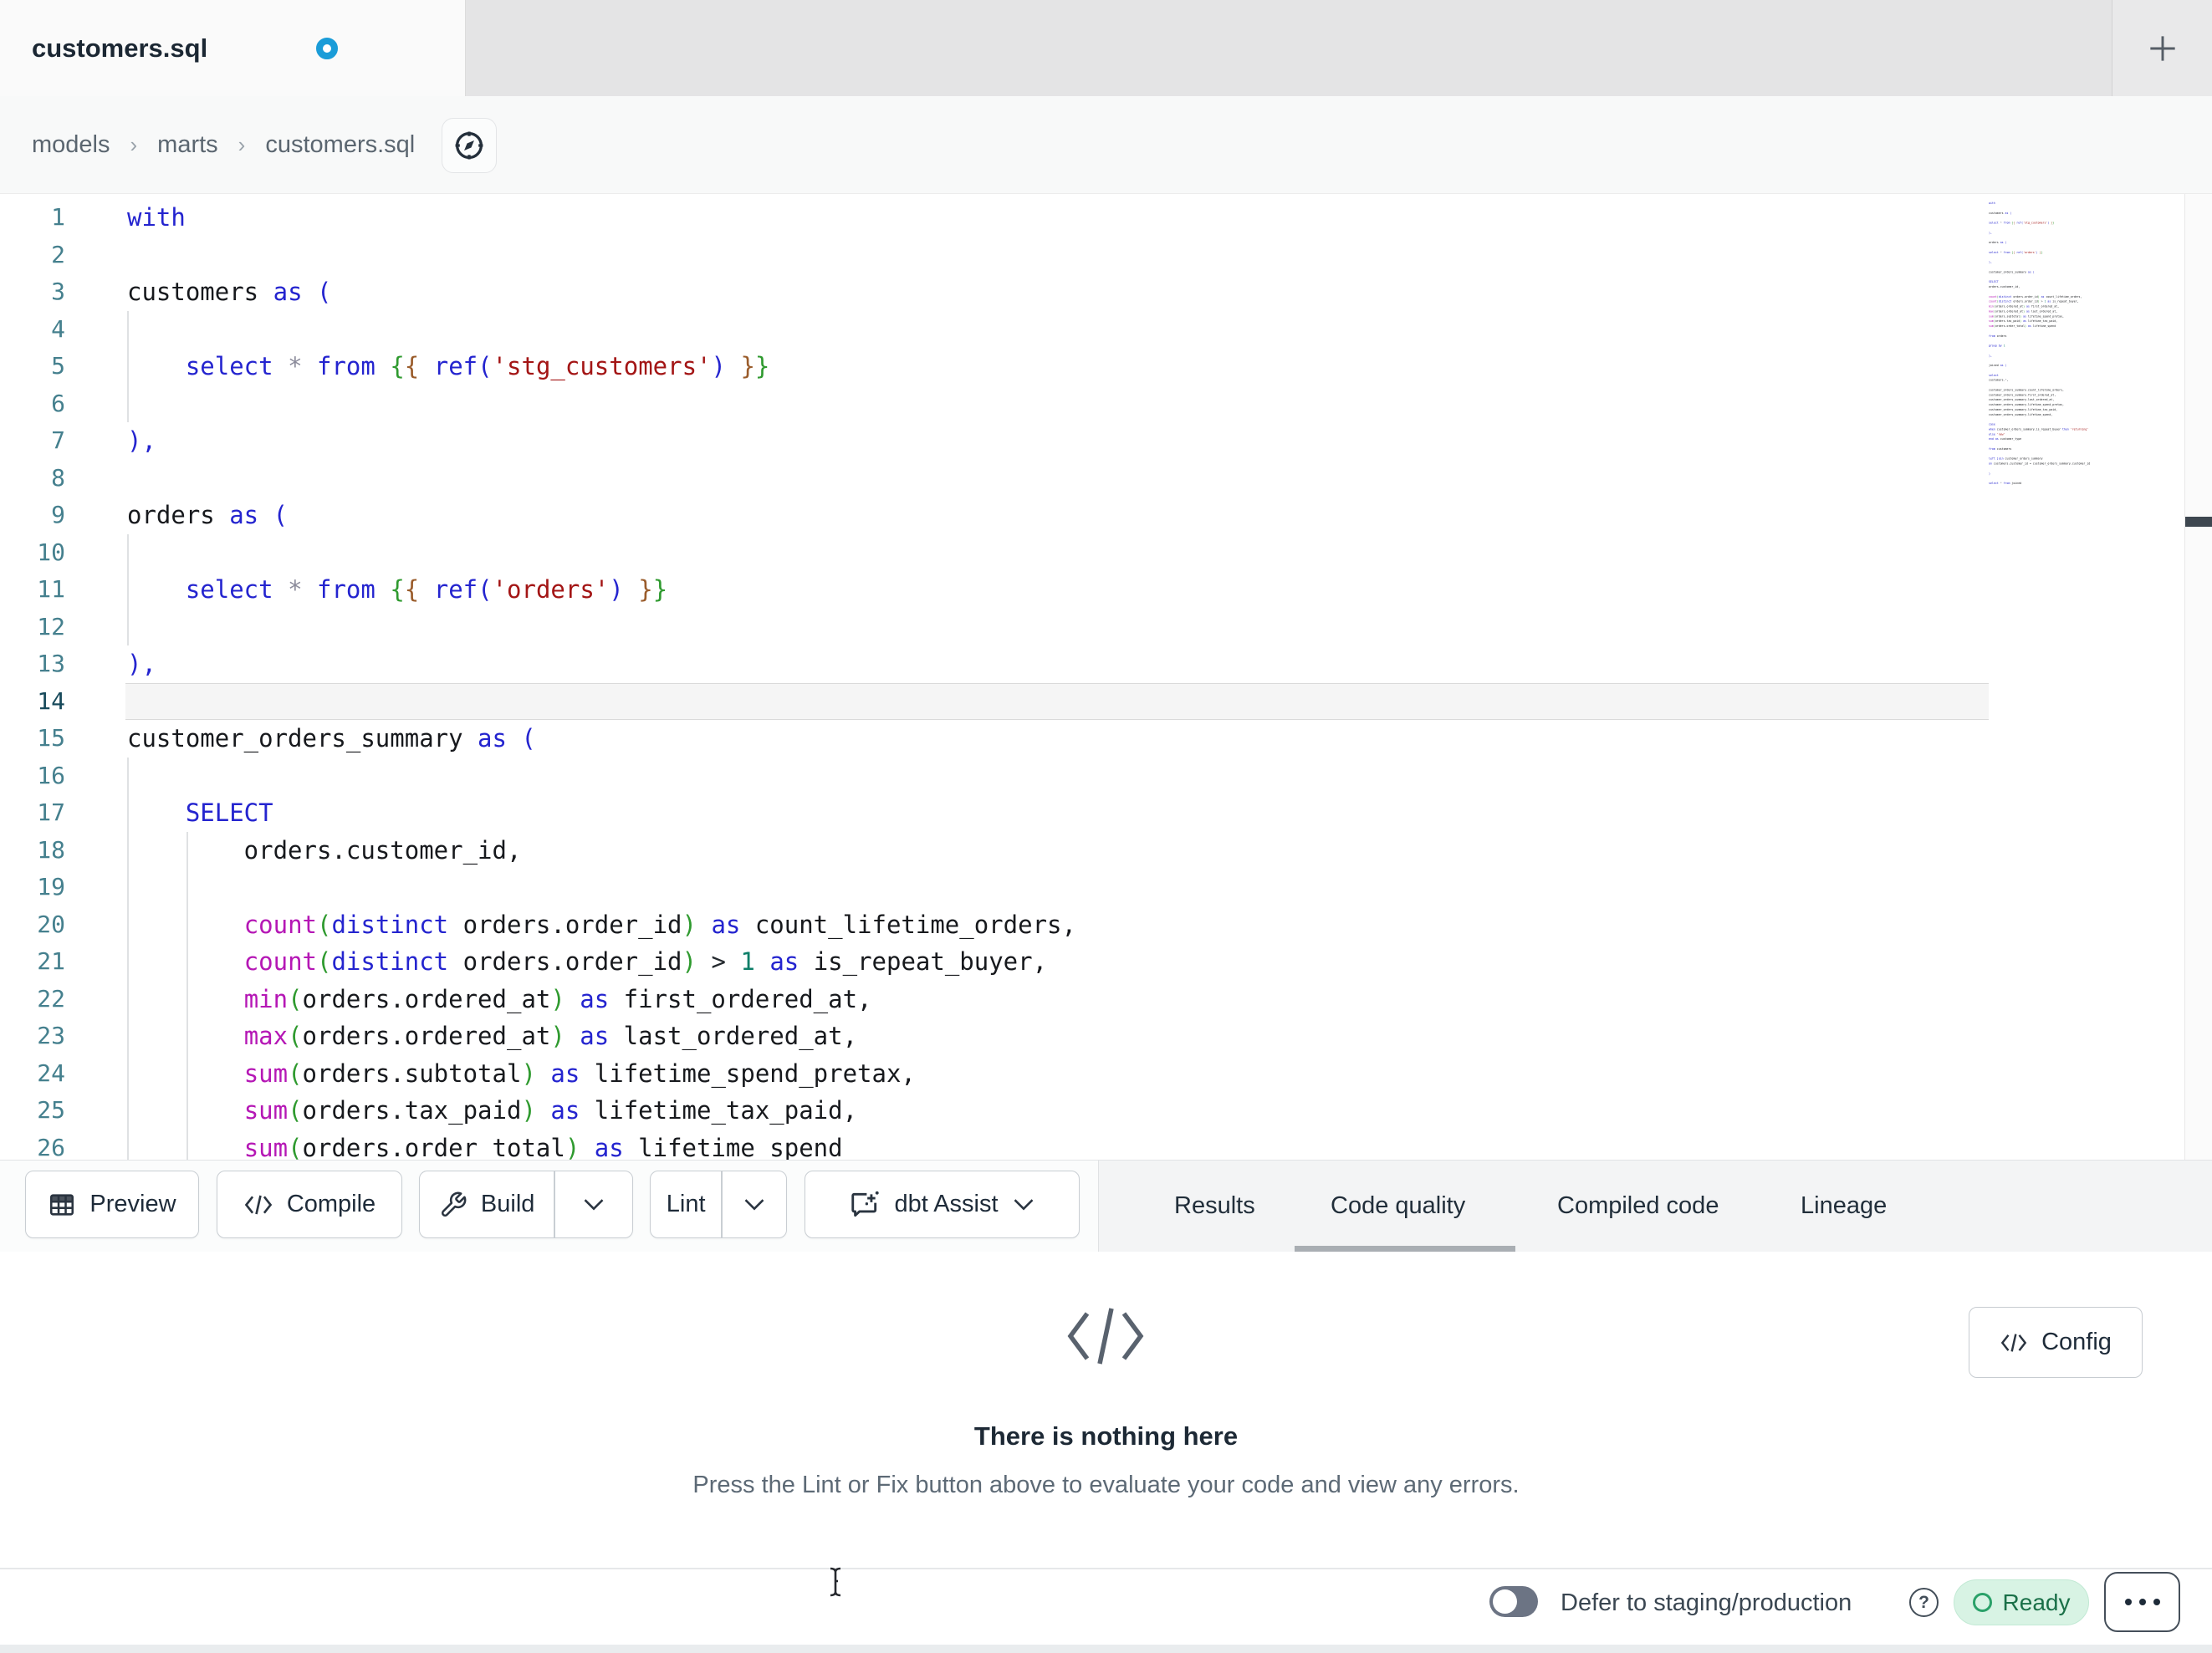 The image size is (2212, 1653). Describe the element at coordinates (233, 48) in the screenshot. I see `file-tab-customers-sql: customers.sql` at that location.